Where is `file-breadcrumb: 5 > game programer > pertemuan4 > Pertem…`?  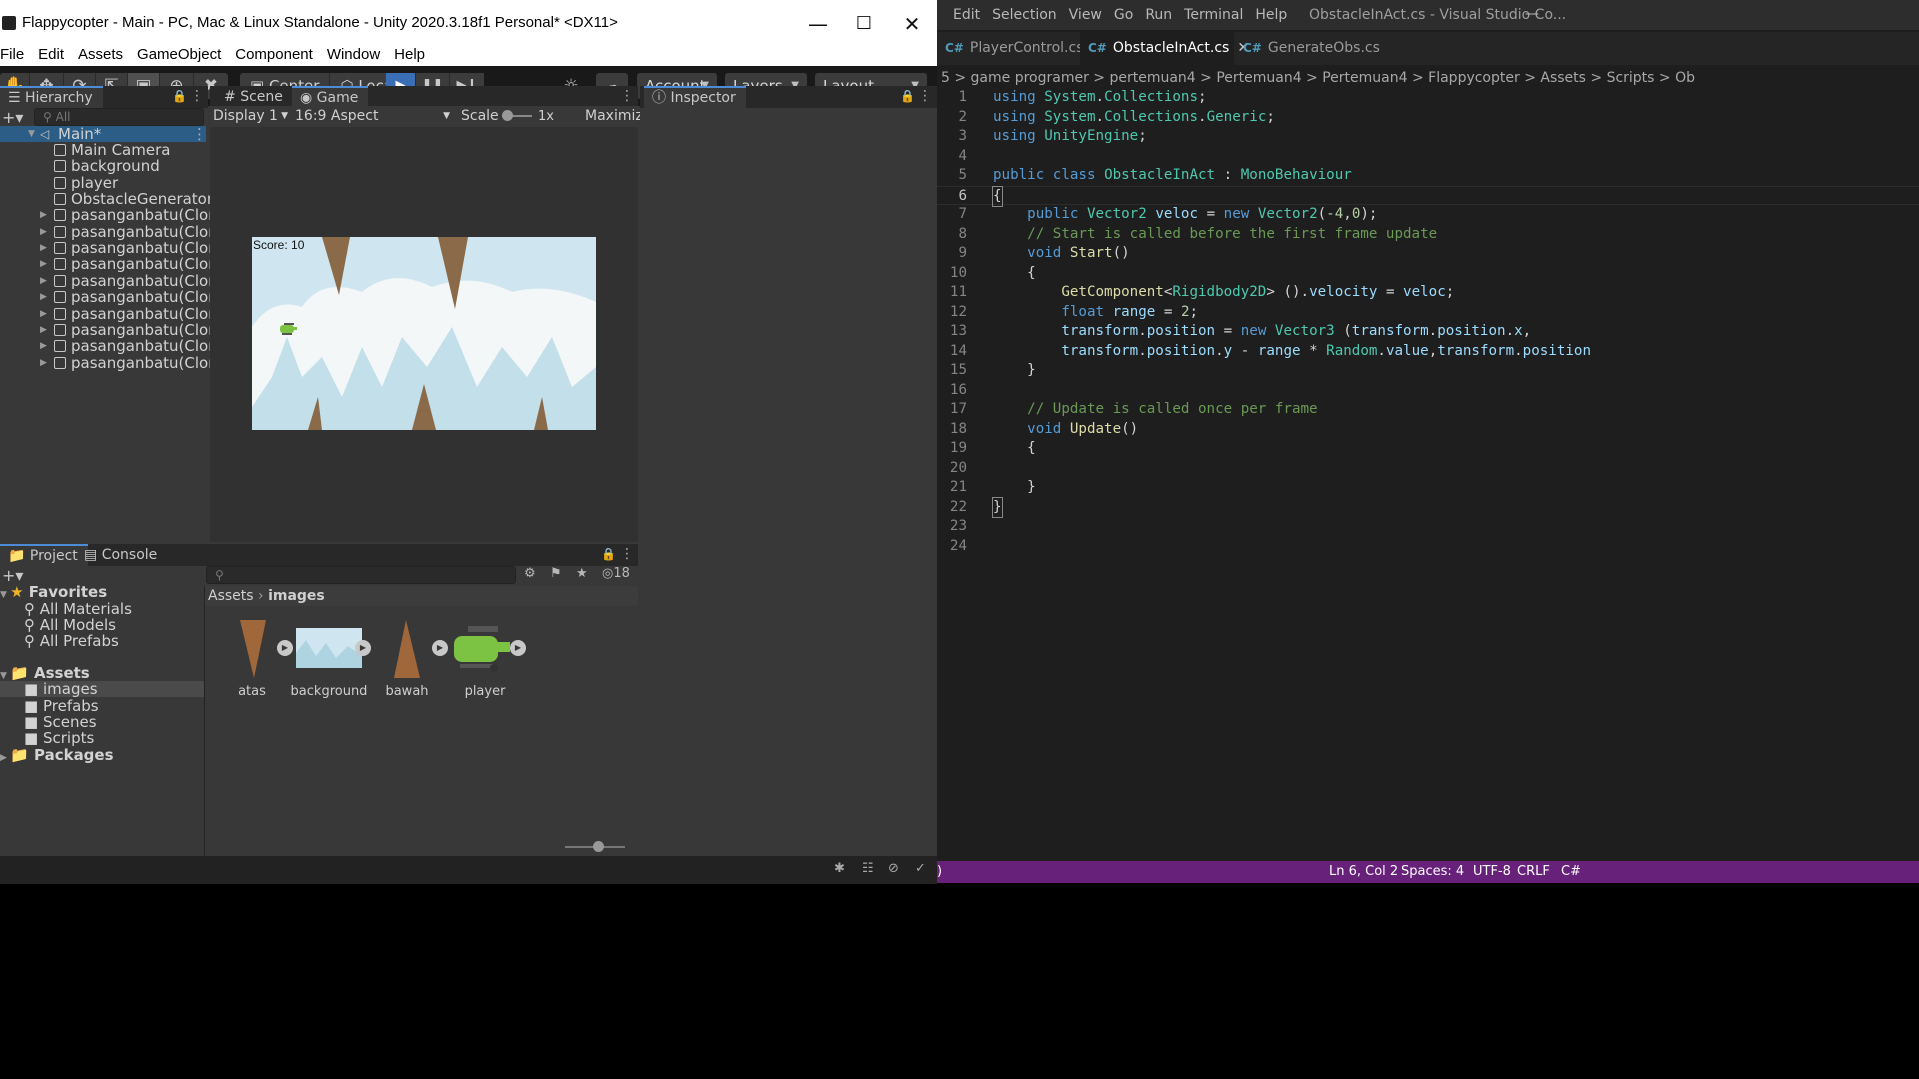
file-breadcrumb: 5 > game programer > pertemuan4 > Pertem… is located at coordinates (1428, 78).